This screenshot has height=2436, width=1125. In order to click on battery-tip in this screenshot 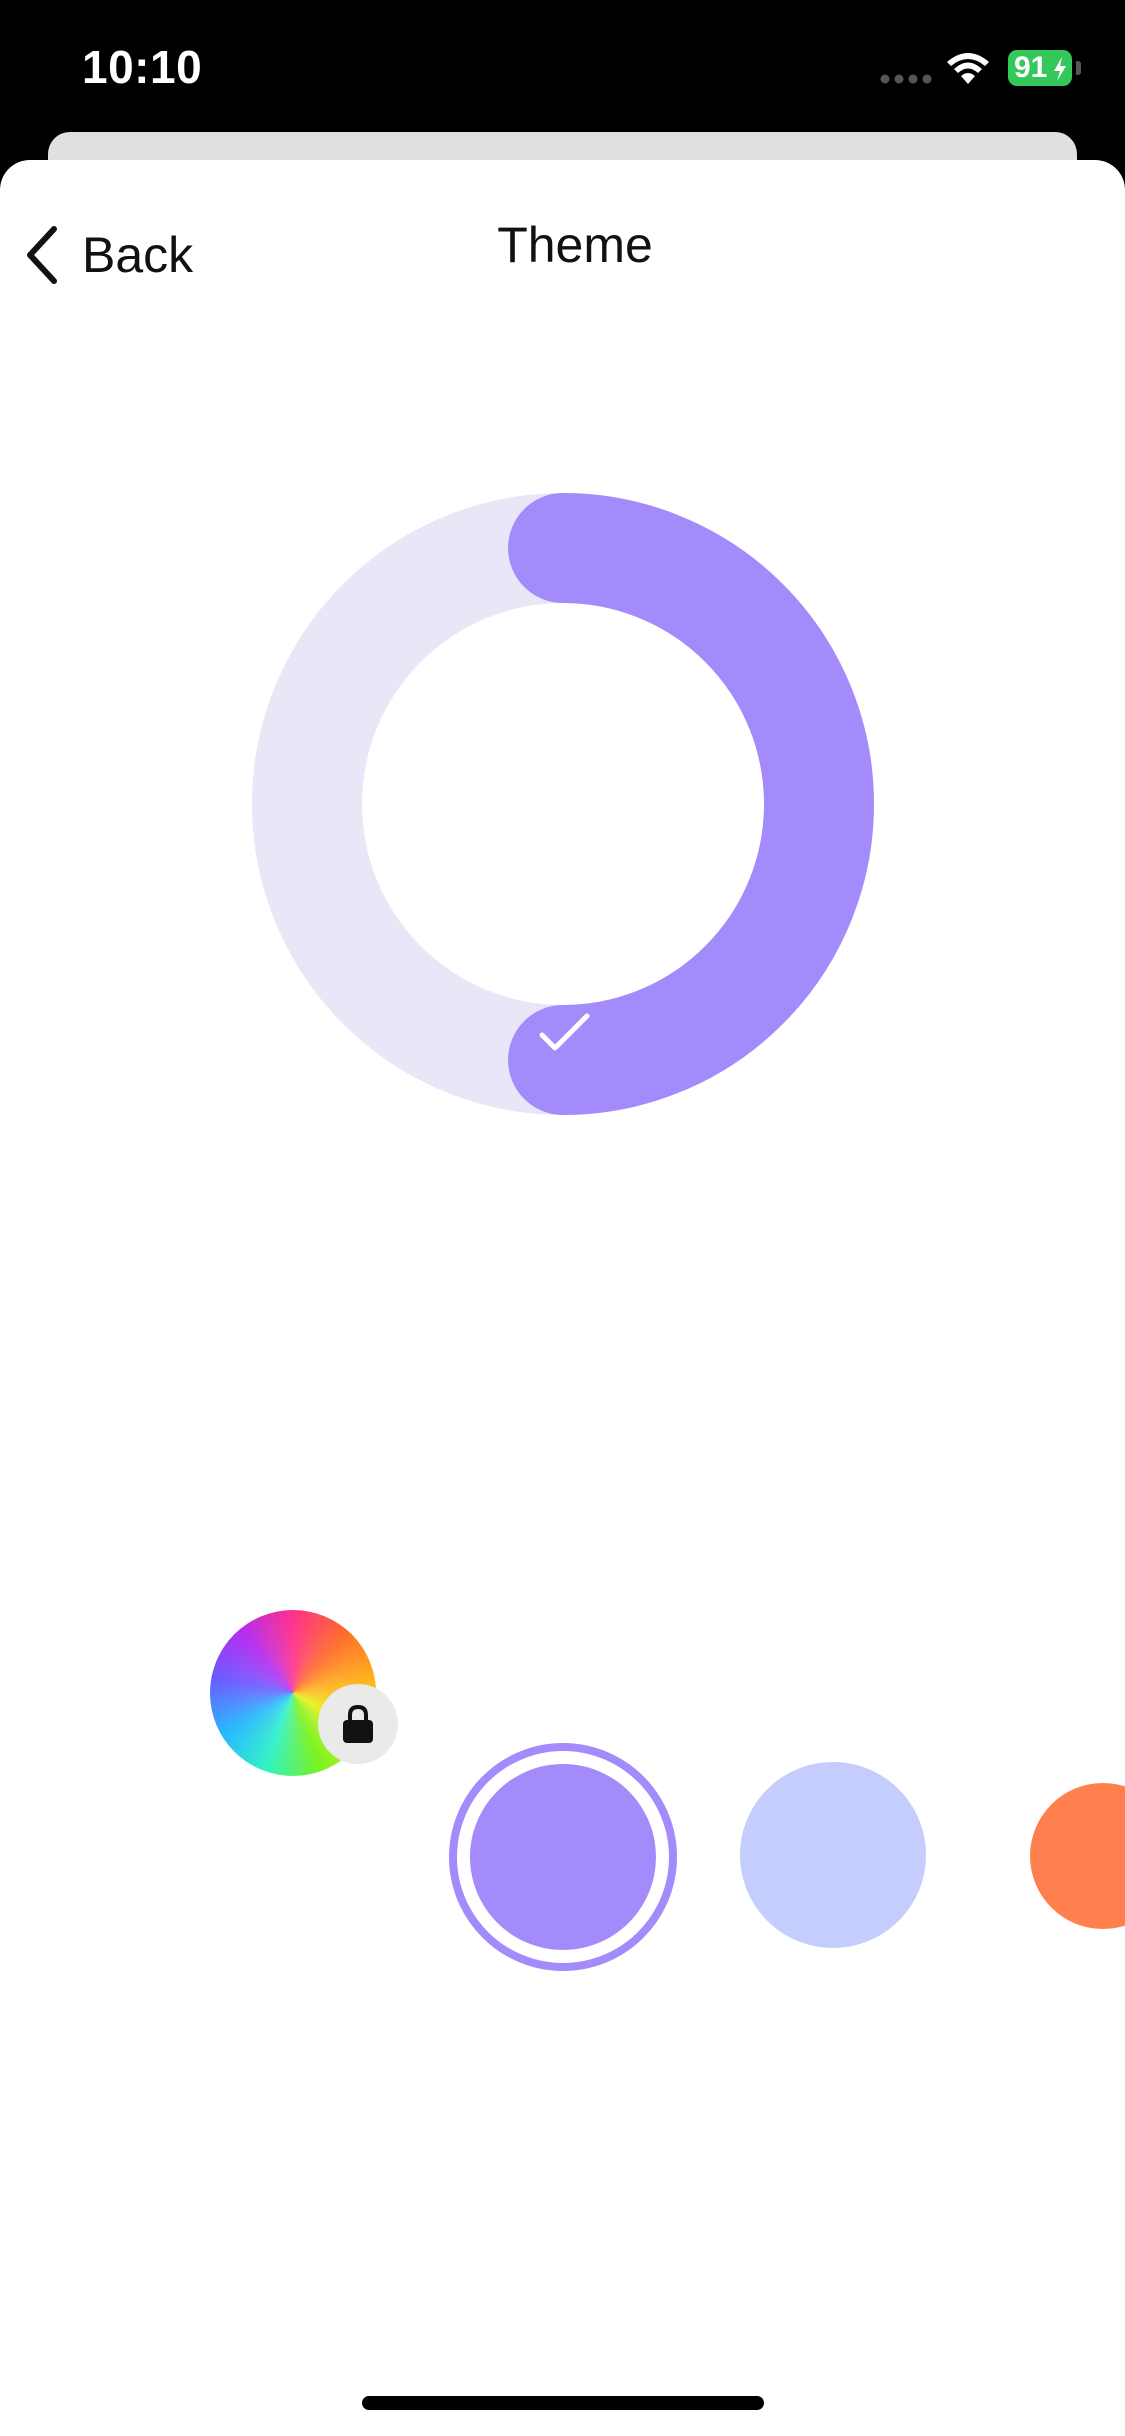, I will do `click(1078, 68)`.